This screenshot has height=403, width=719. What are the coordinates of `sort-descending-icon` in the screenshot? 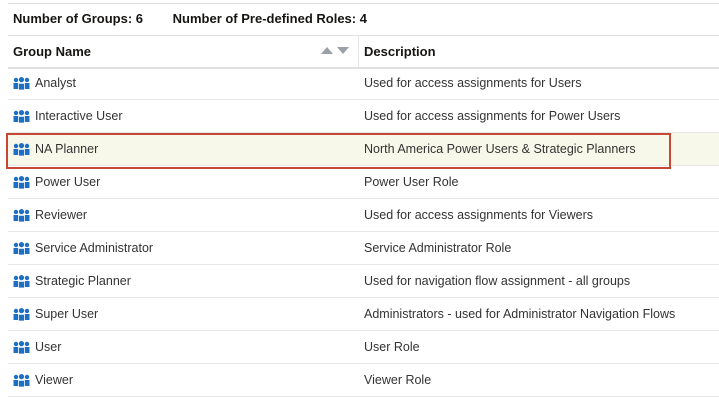 It's located at (343, 50).